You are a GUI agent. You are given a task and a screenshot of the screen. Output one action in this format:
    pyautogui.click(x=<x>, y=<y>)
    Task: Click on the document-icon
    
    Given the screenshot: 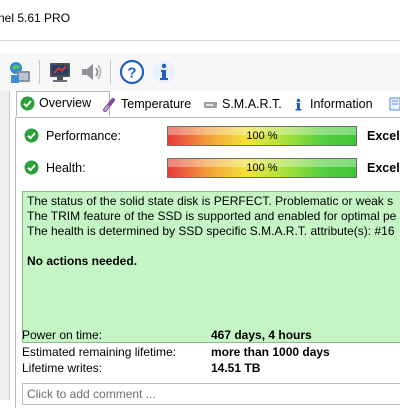 What is the action you would take?
    pyautogui.click(x=394, y=104)
    